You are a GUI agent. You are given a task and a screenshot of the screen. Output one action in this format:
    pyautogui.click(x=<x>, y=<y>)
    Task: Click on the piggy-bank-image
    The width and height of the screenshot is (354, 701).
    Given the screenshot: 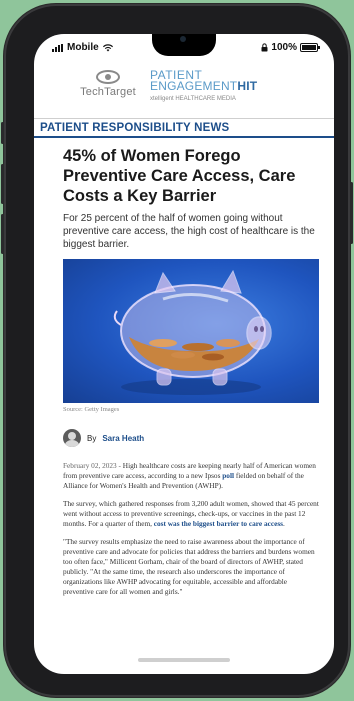 What is the action you would take?
    pyautogui.click(x=191, y=331)
    